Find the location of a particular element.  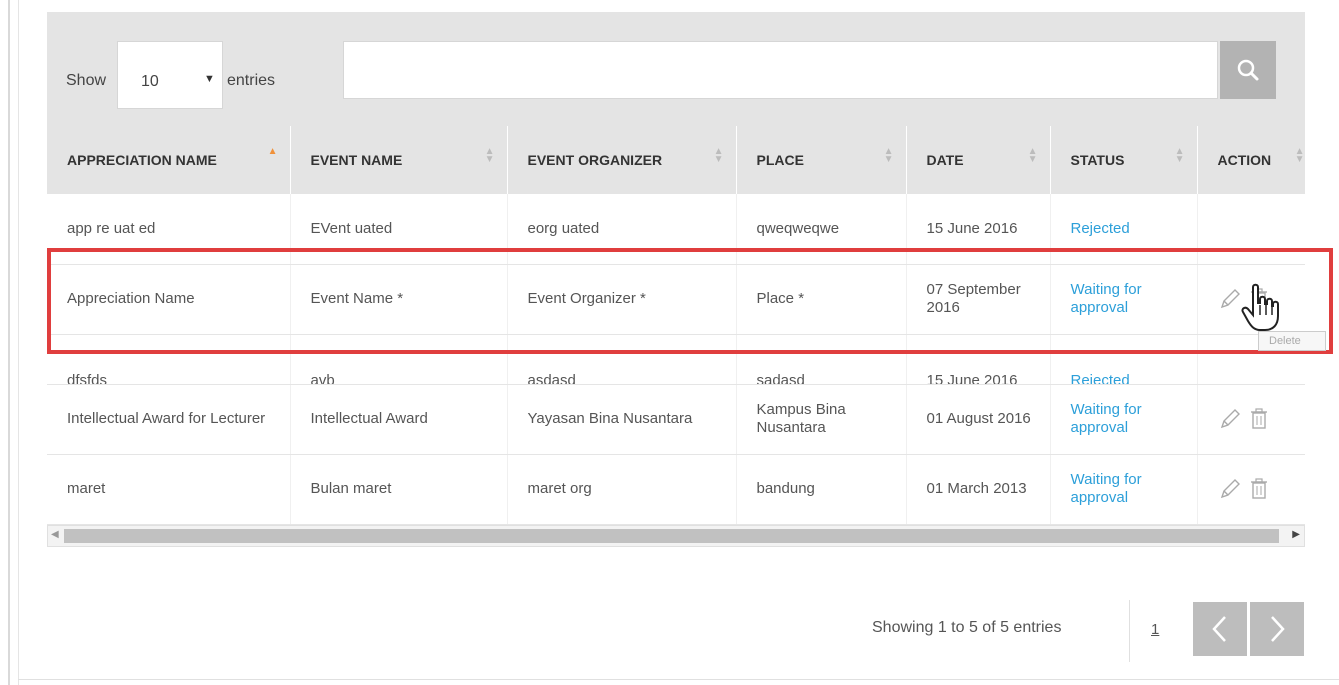

scrollbar-thumb is located at coordinates (671, 535).